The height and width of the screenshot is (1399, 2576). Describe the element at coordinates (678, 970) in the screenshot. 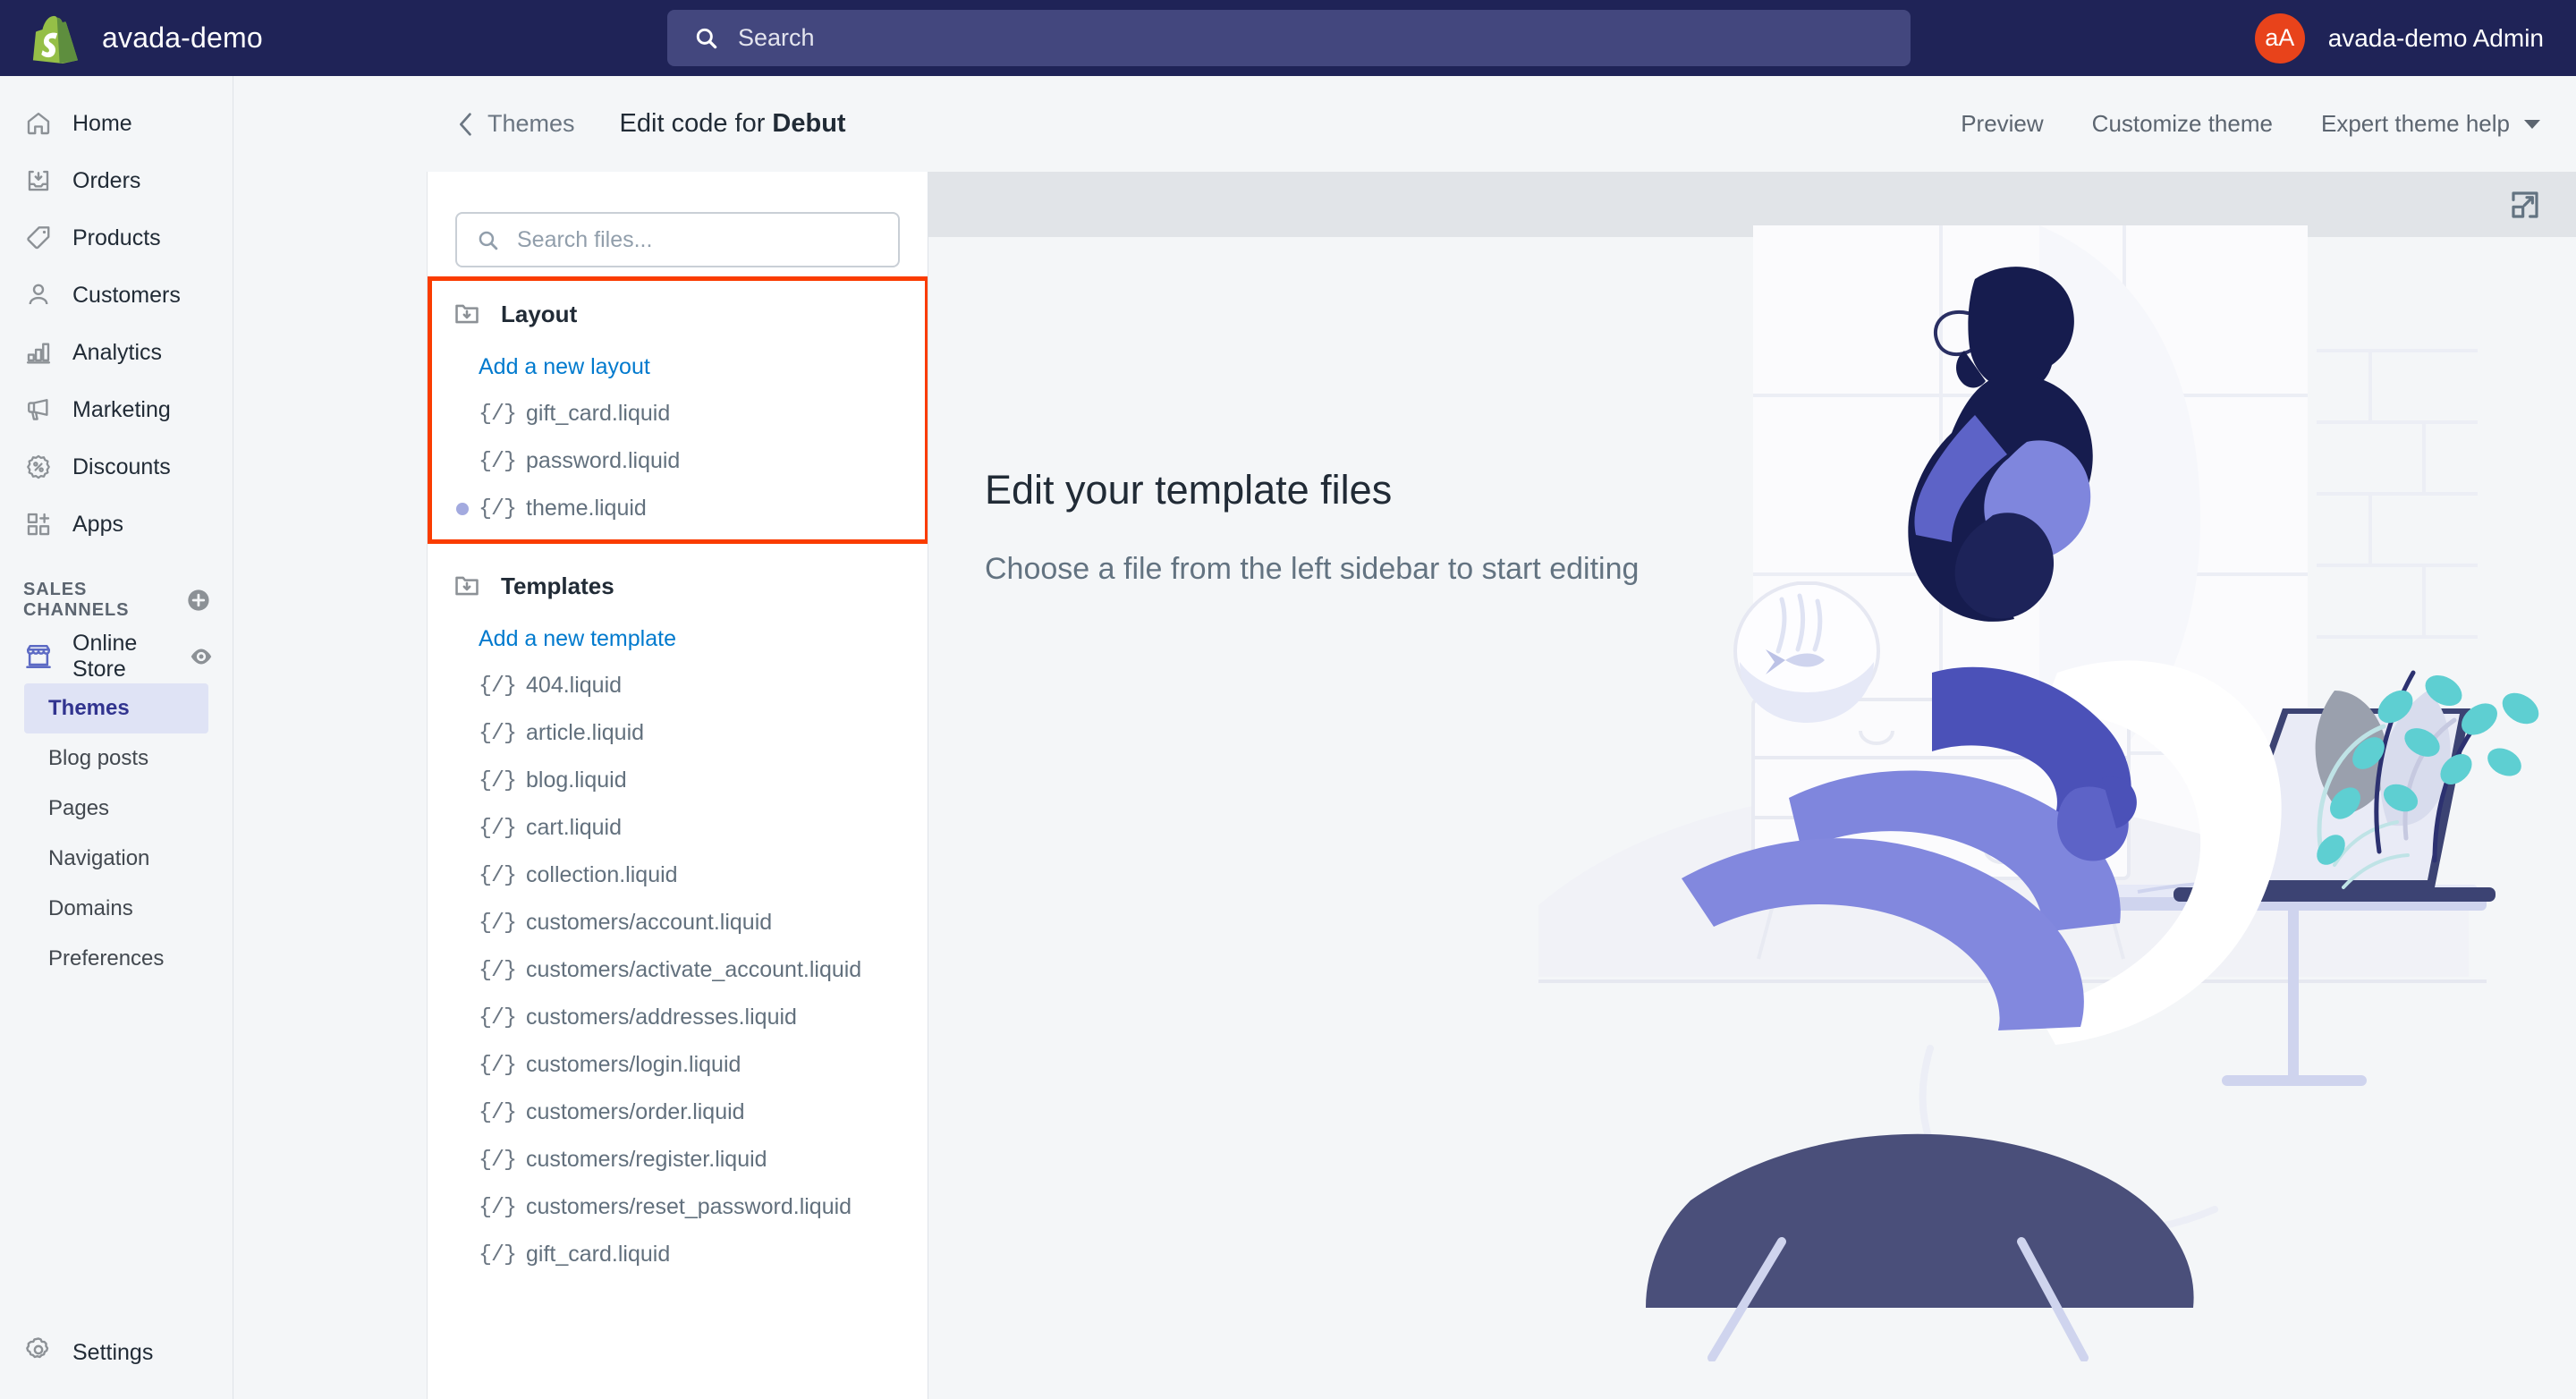

I see `file-row: {/} customers/activate_account.liquid` at that location.